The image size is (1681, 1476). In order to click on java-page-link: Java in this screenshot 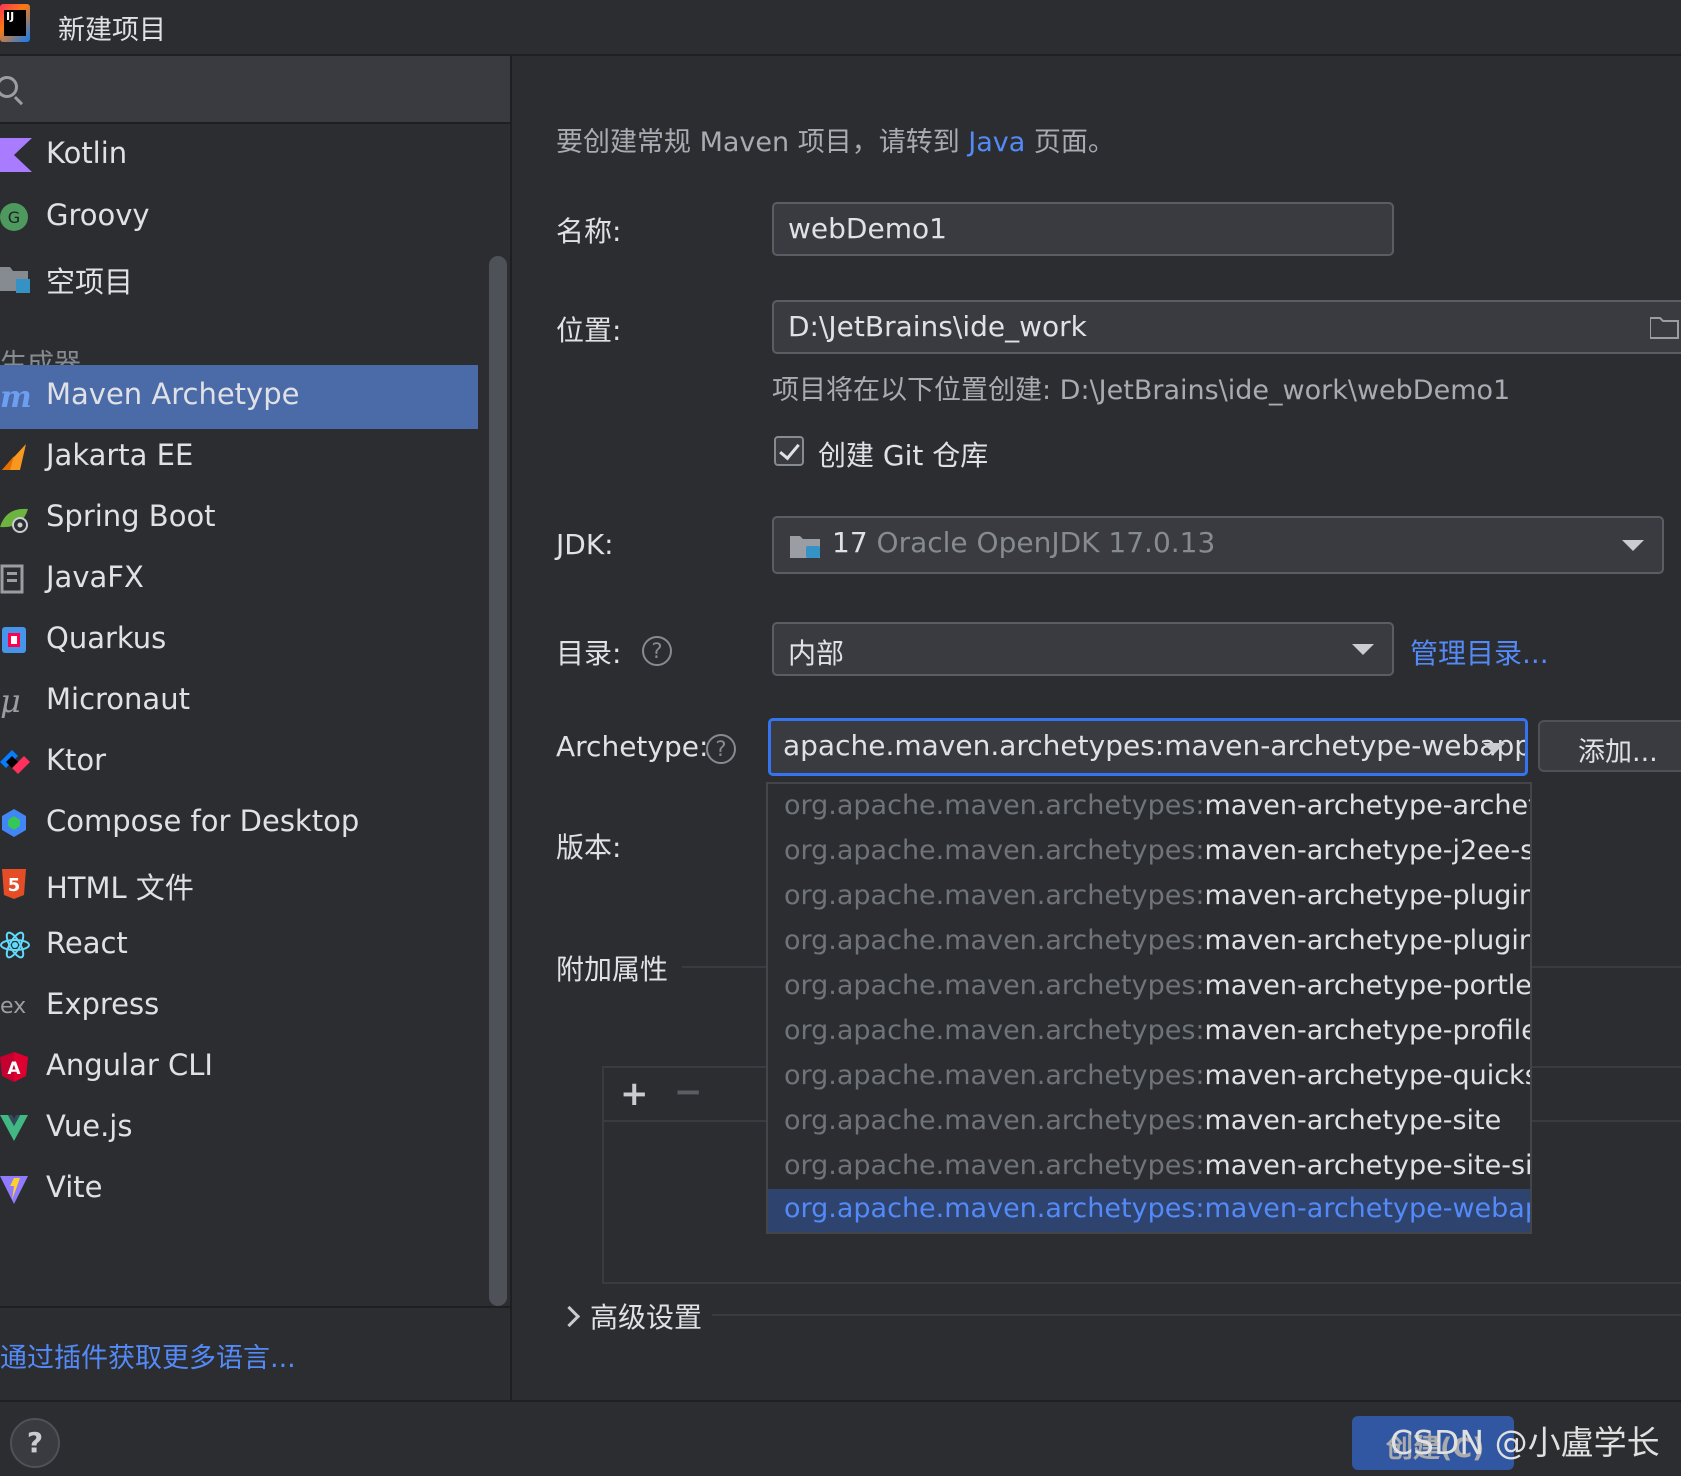, I will do `click(996, 142)`.